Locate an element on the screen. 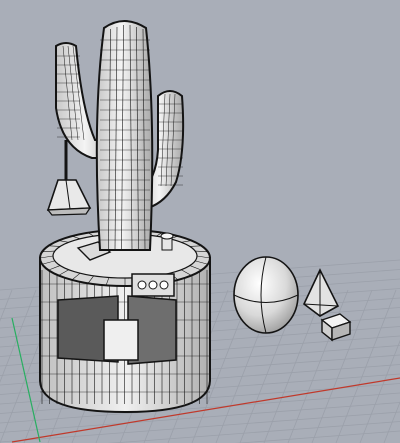 Image resolution: width=400 pixels, height=443 pixels. cone-pyramid is located at coordinates (321, 292).